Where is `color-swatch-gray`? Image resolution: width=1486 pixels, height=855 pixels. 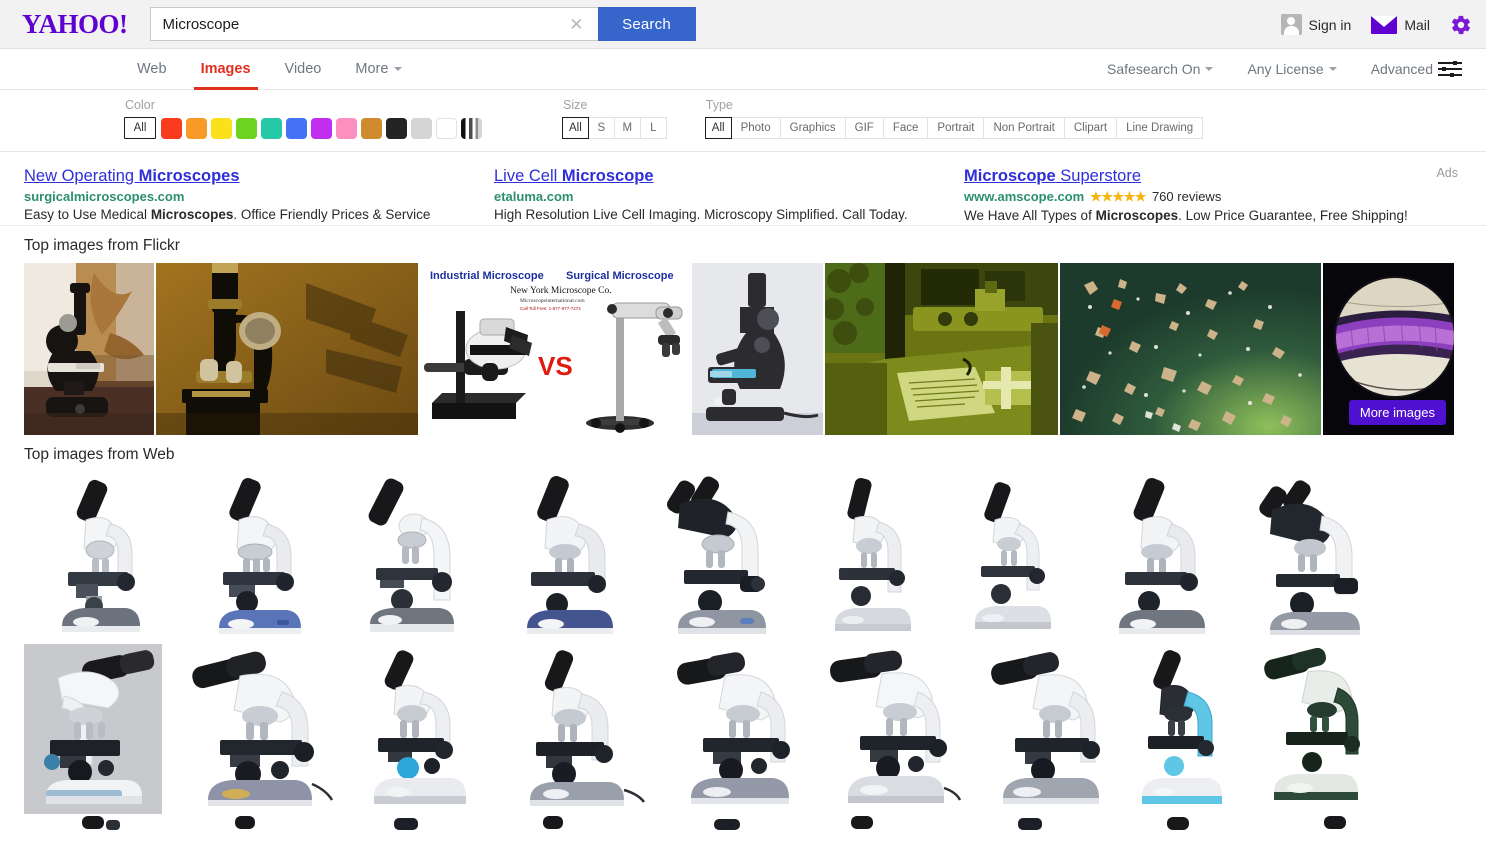 color-swatch-gray is located at coordinates (421, 128).